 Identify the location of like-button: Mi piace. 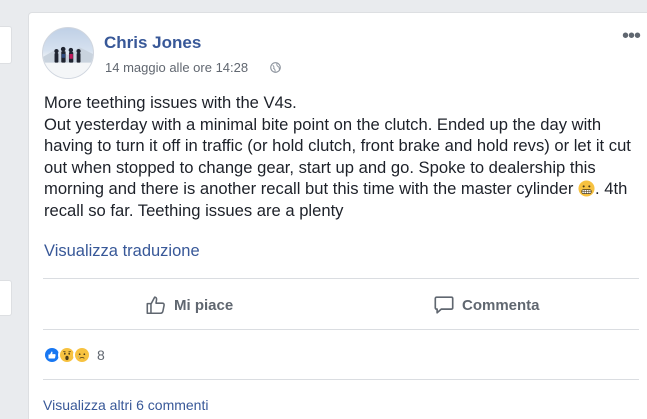
(189, 305).